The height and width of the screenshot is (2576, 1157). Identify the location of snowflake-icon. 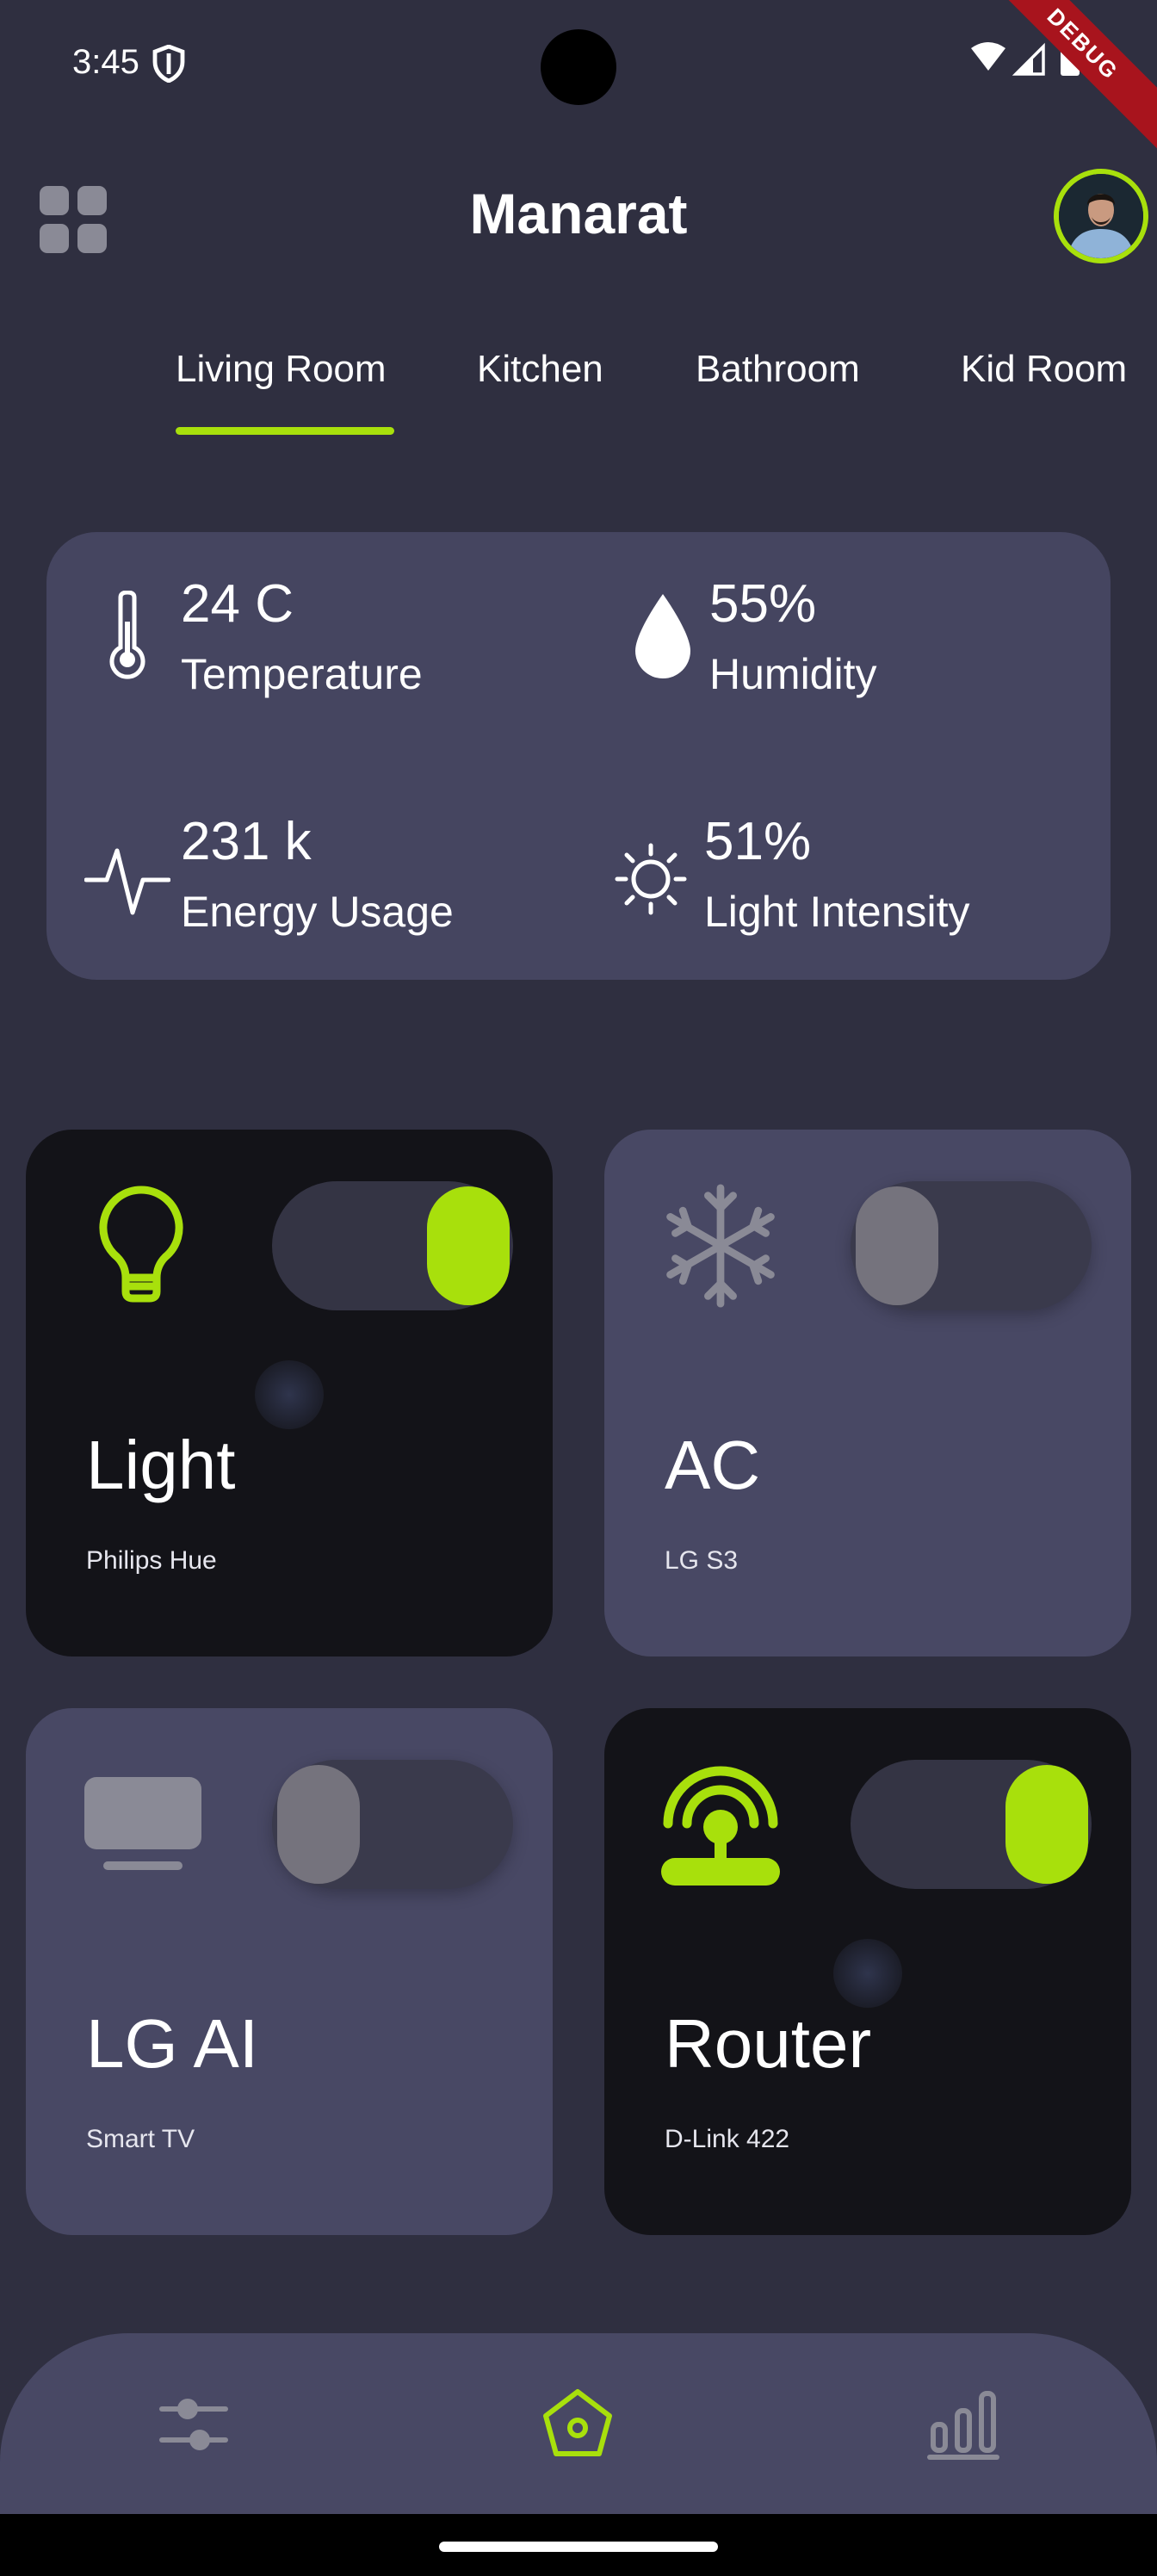
(721, 1246).